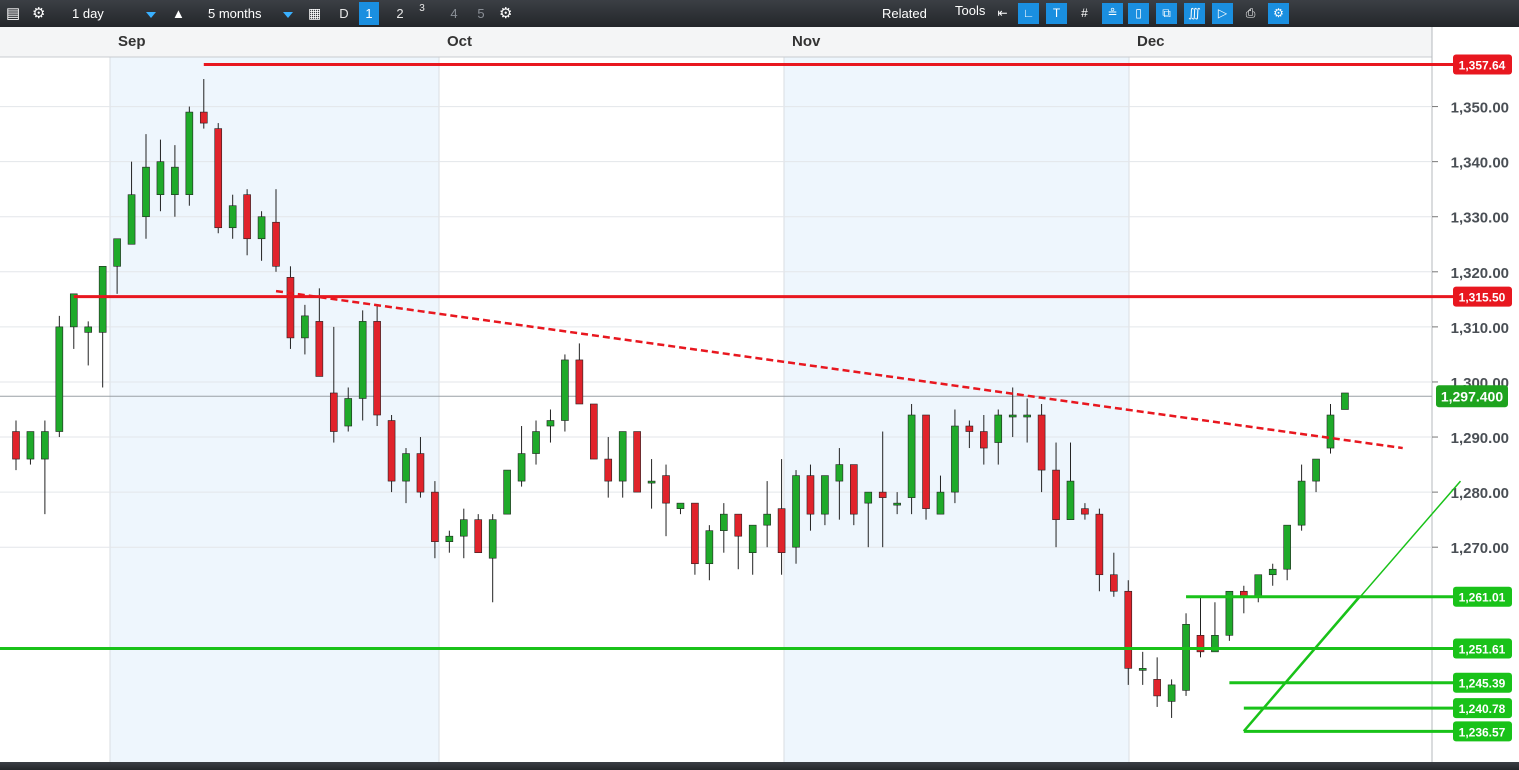 This screenshot has height=770, width=1519. Describe the element at coordinates (13, 13) in the screenshot. I see `menu-icon: ▤` at that location.